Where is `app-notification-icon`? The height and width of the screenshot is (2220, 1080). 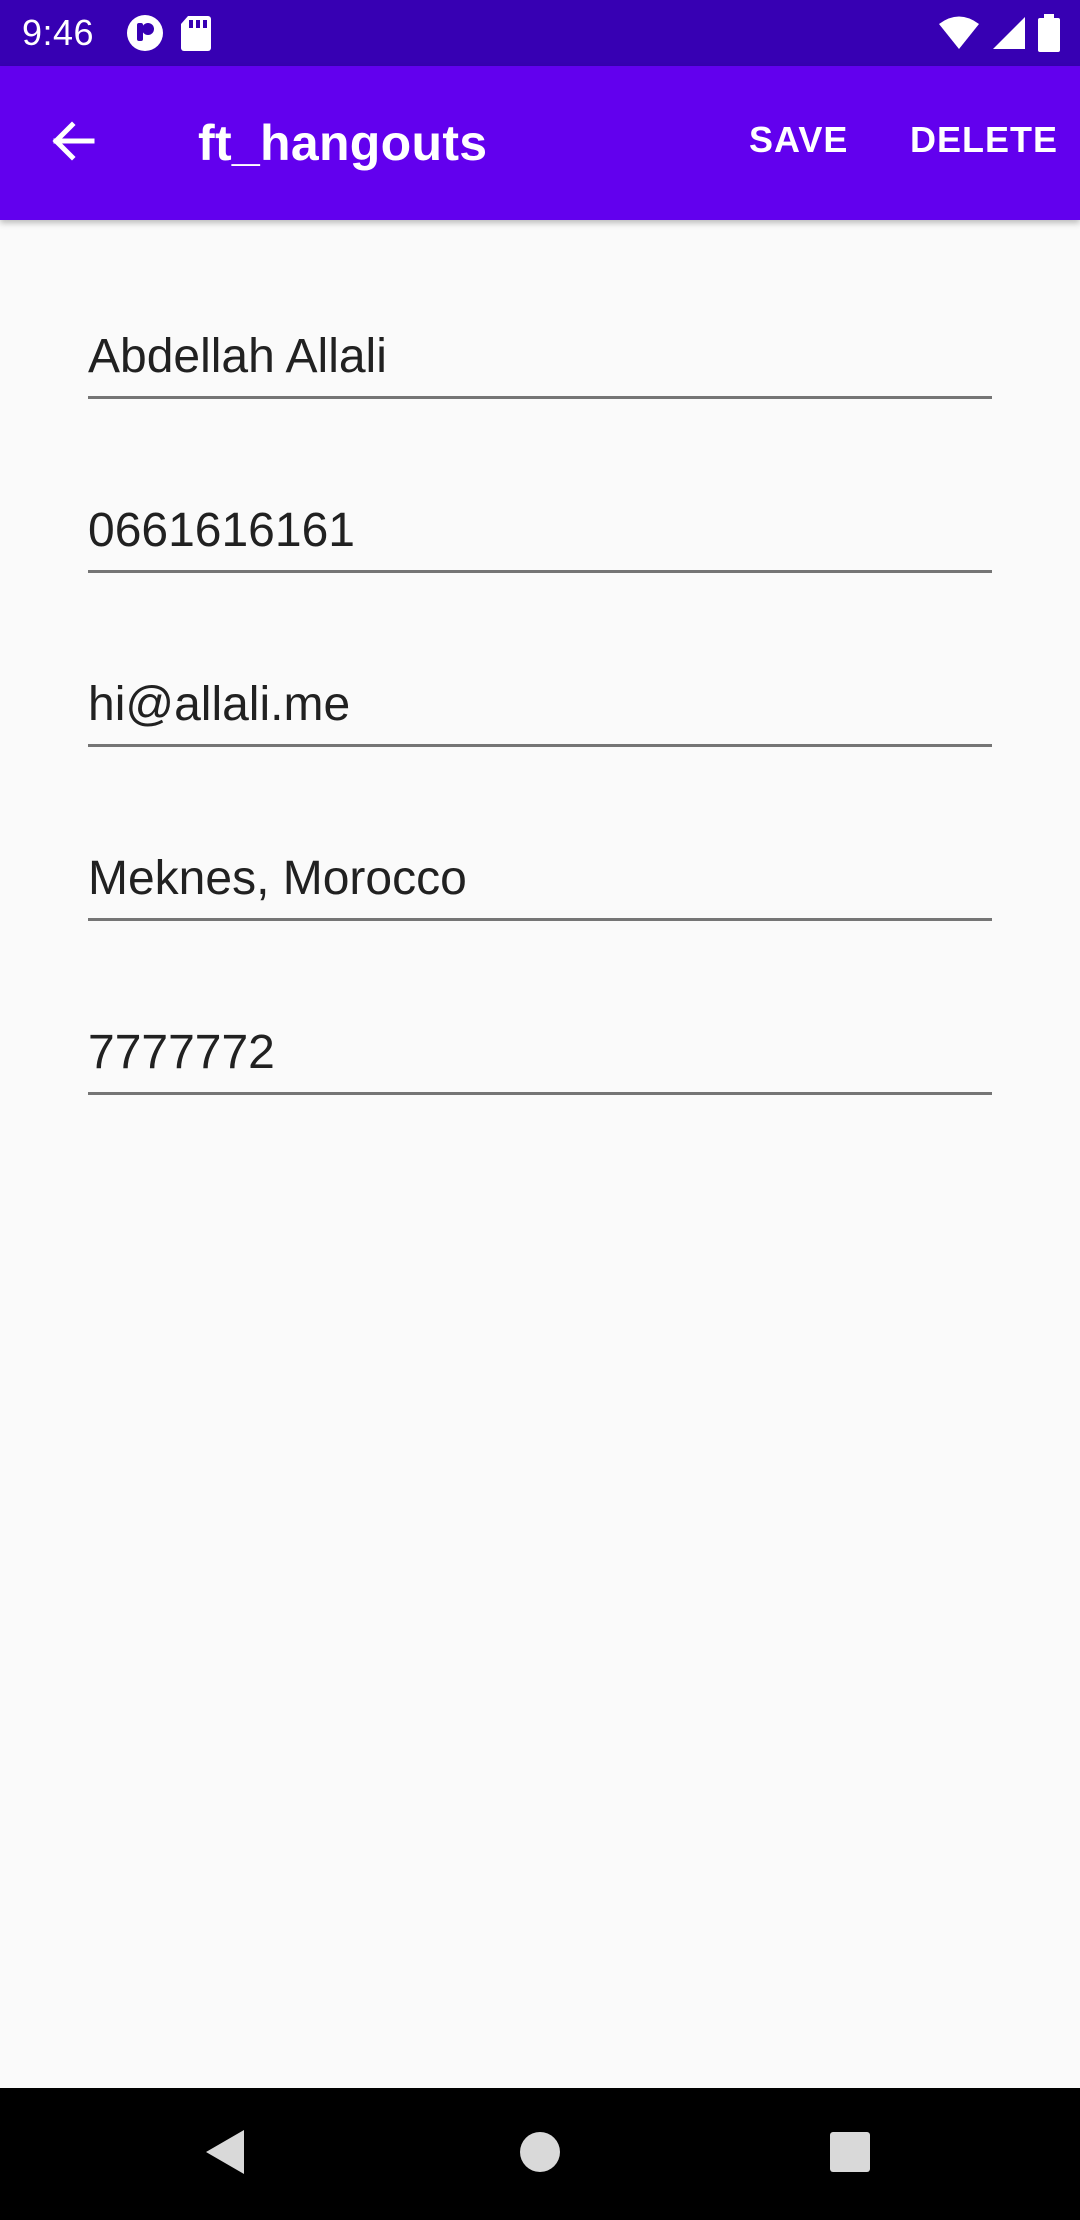
app-notification-icon is located at coordinates (145, 35).